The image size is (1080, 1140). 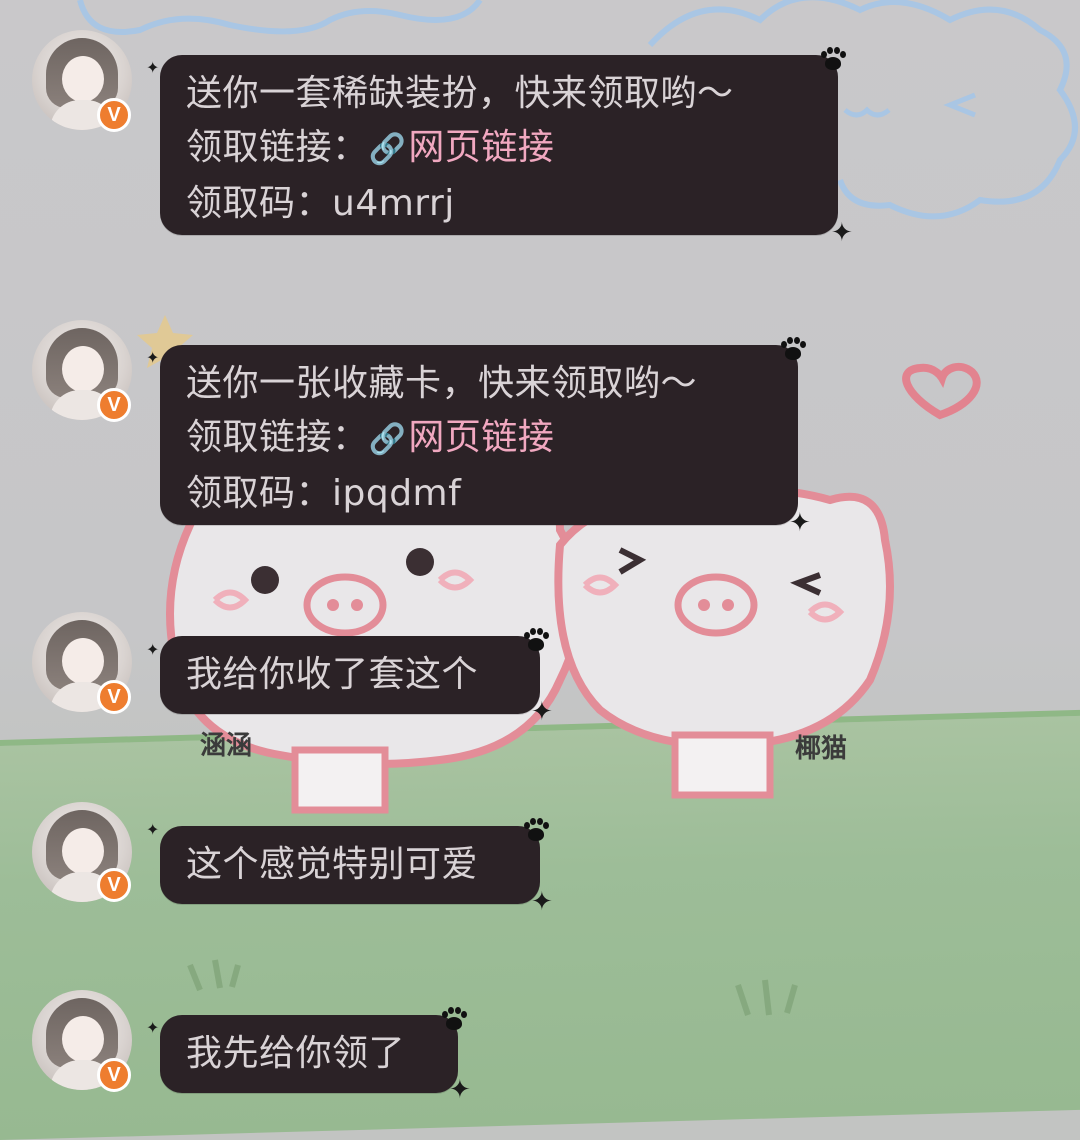 I want to click on message-text: 这个感觉特别可爱, so click(x=332, y=864).